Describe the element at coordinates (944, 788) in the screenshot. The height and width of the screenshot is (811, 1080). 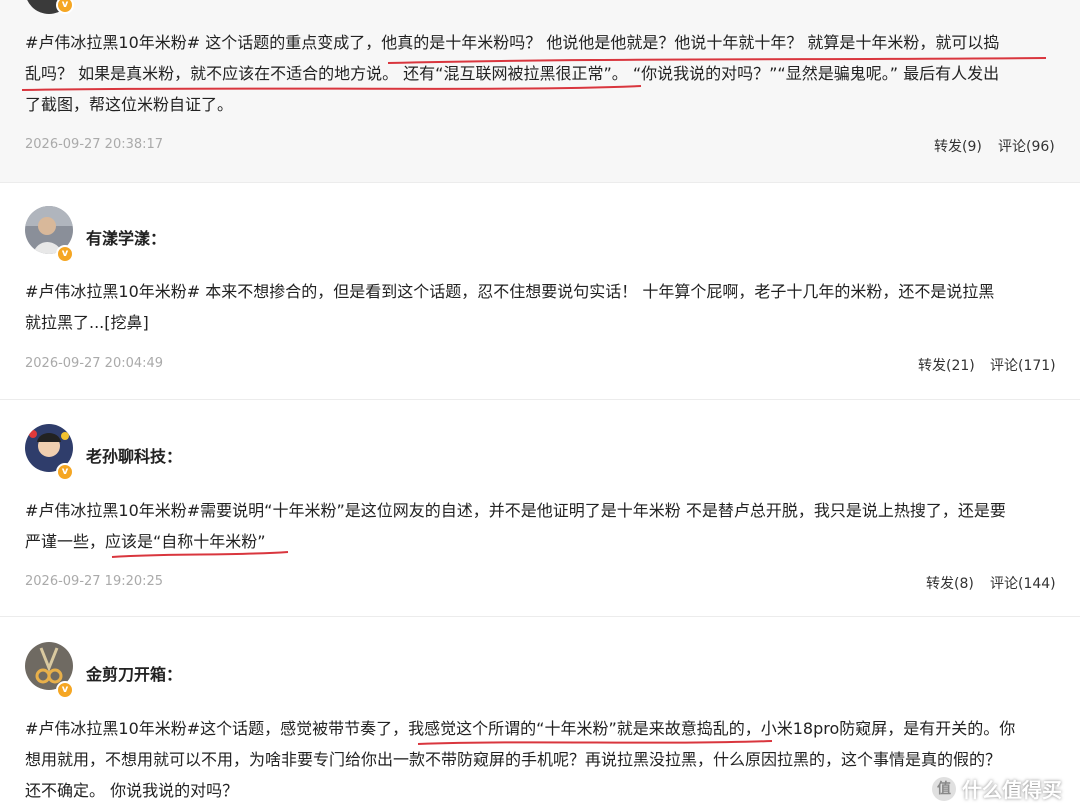
I see `watermark-logo-icon: 值` at that location.